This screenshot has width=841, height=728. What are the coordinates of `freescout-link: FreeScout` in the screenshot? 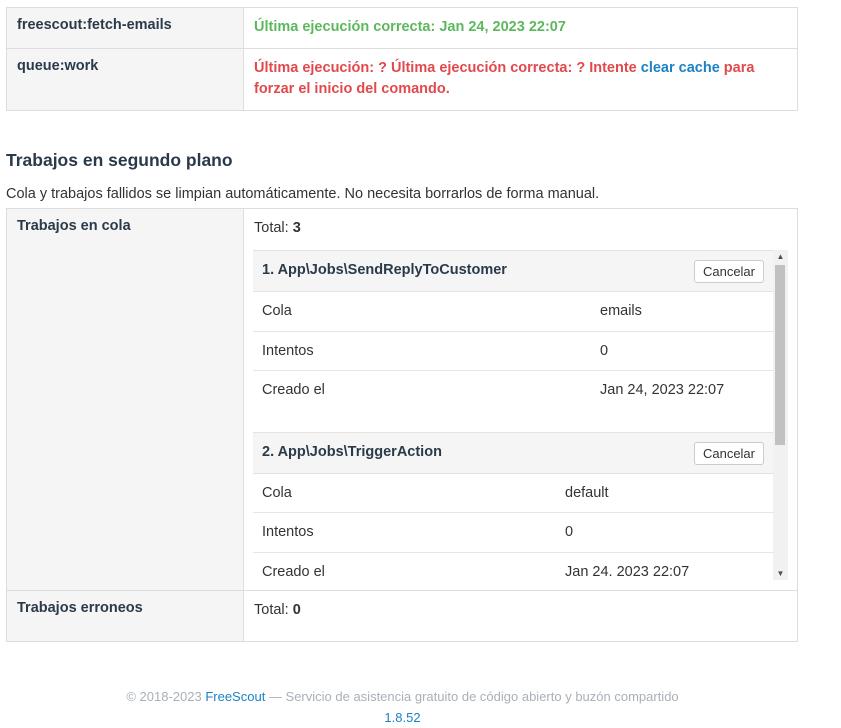 It's located at (235, 696).